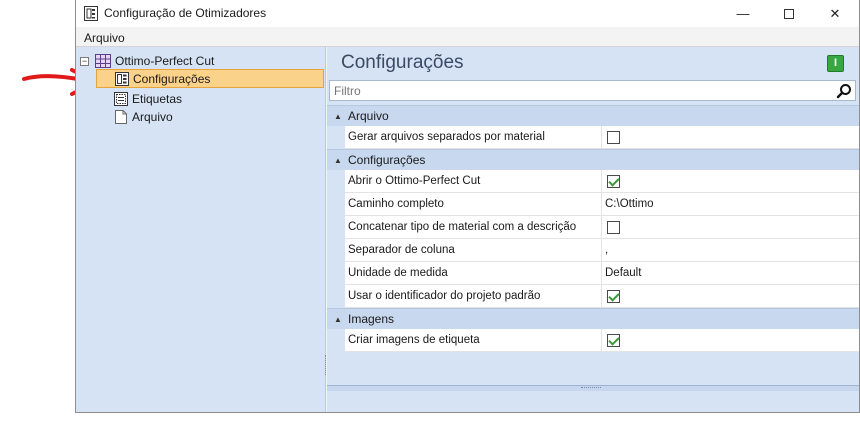 The width and height of the screenshot is (860, 428). What do you see at coordinates (104, 38) in the screenshot?
I see `menu-item-arquivo: Arquivo` at bounding box center [104, 38].